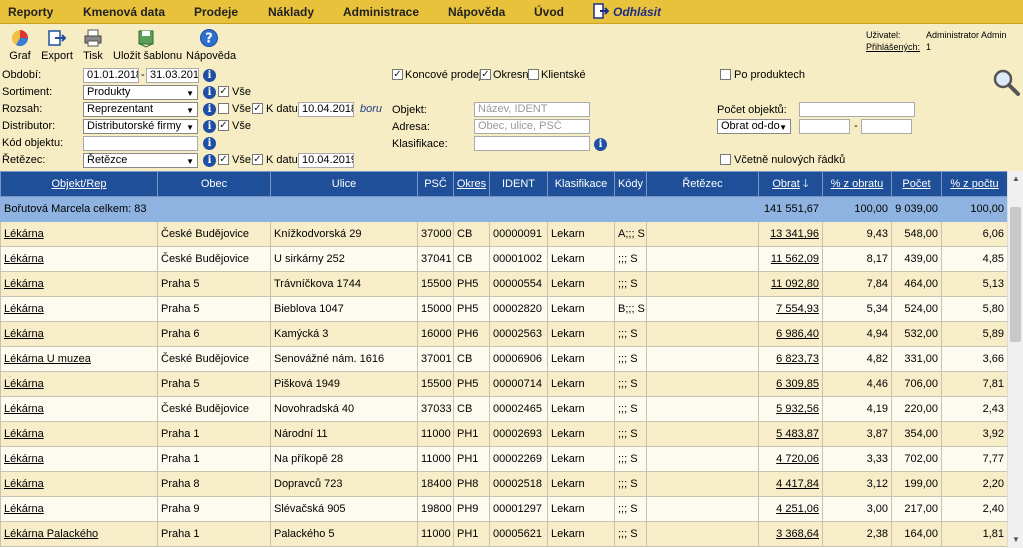  I want to click on scroll-up-icon: ▲, so click(1015, 179).